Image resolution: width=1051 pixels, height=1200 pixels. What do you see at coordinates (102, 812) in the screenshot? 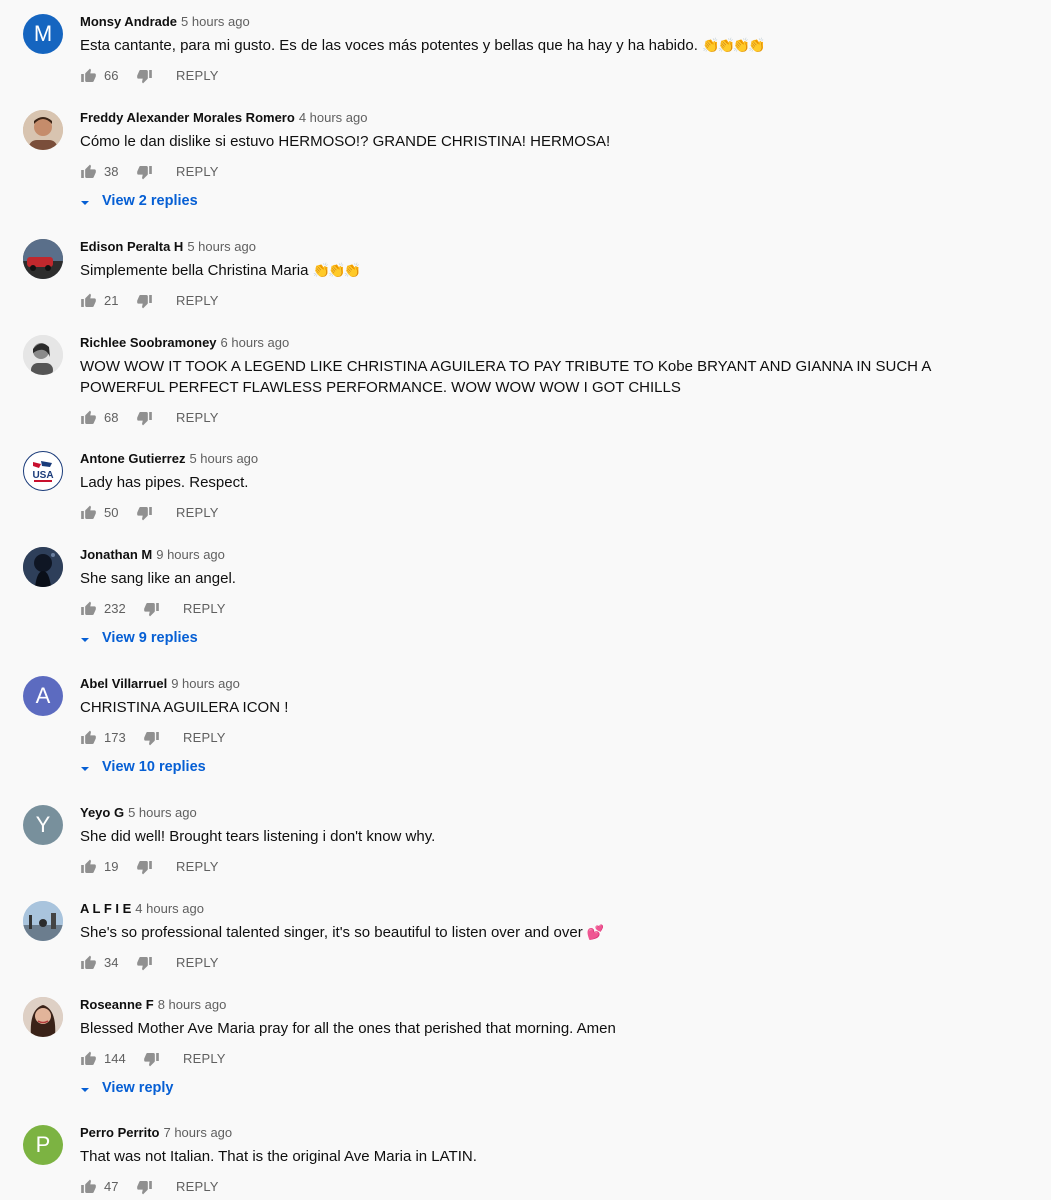
I see `author-name: Yeyo G` at bounding box center [102, 812].